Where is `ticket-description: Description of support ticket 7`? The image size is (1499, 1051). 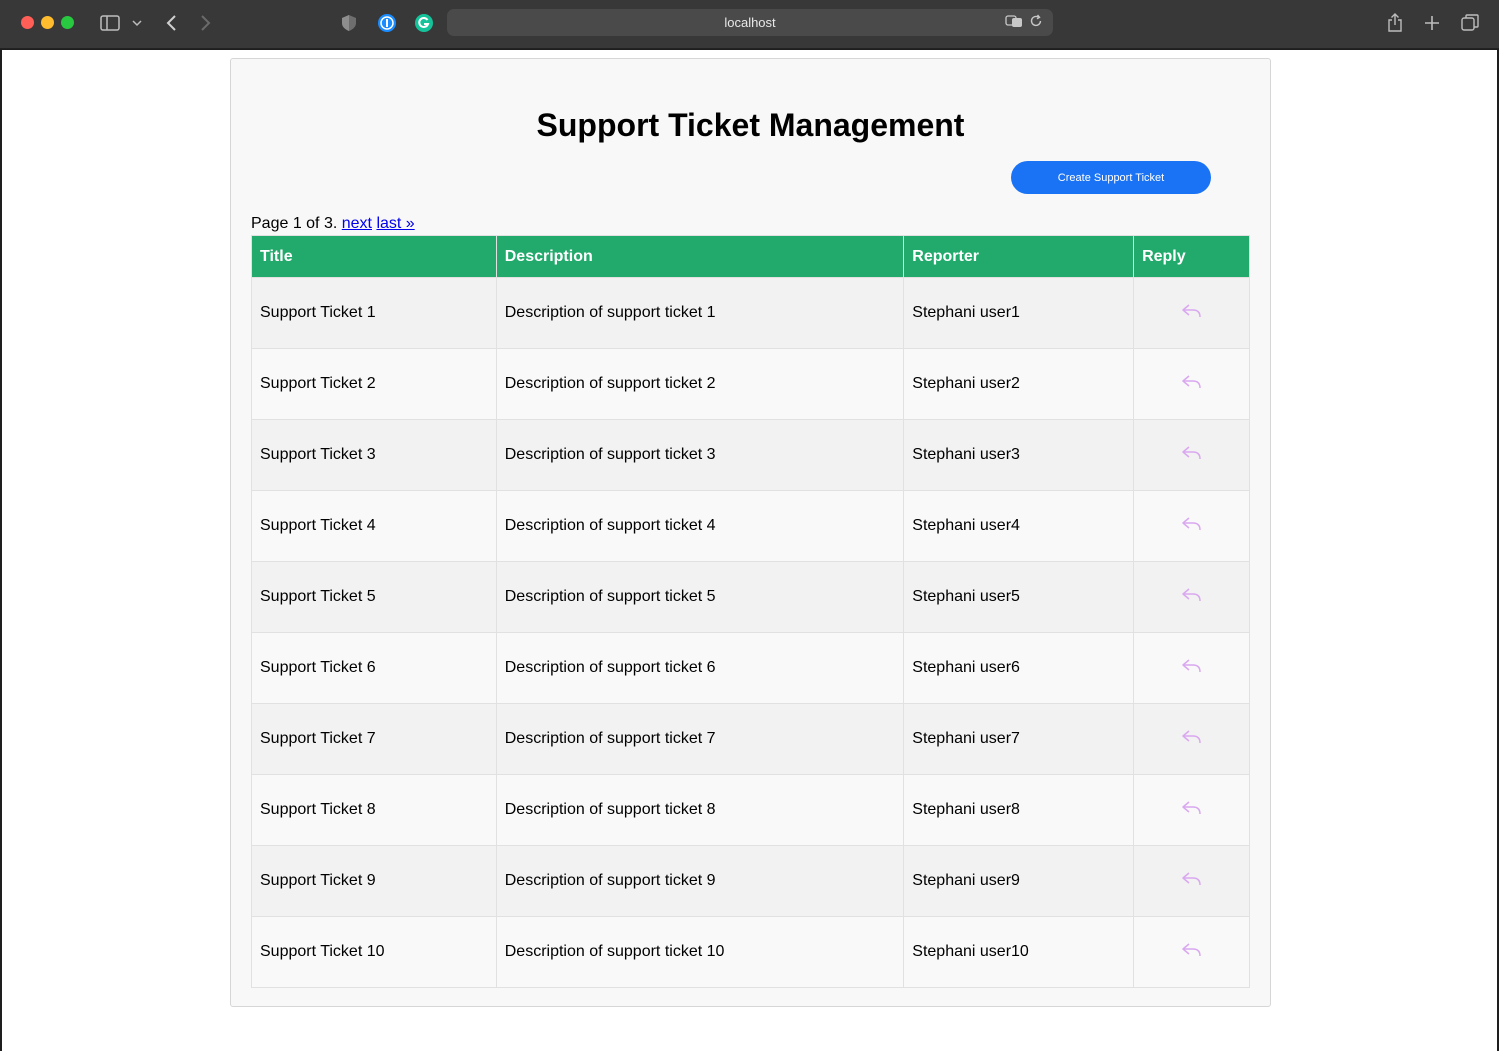 ticket-description: Description of support ticket 7 is located at coordinates (700, 739).